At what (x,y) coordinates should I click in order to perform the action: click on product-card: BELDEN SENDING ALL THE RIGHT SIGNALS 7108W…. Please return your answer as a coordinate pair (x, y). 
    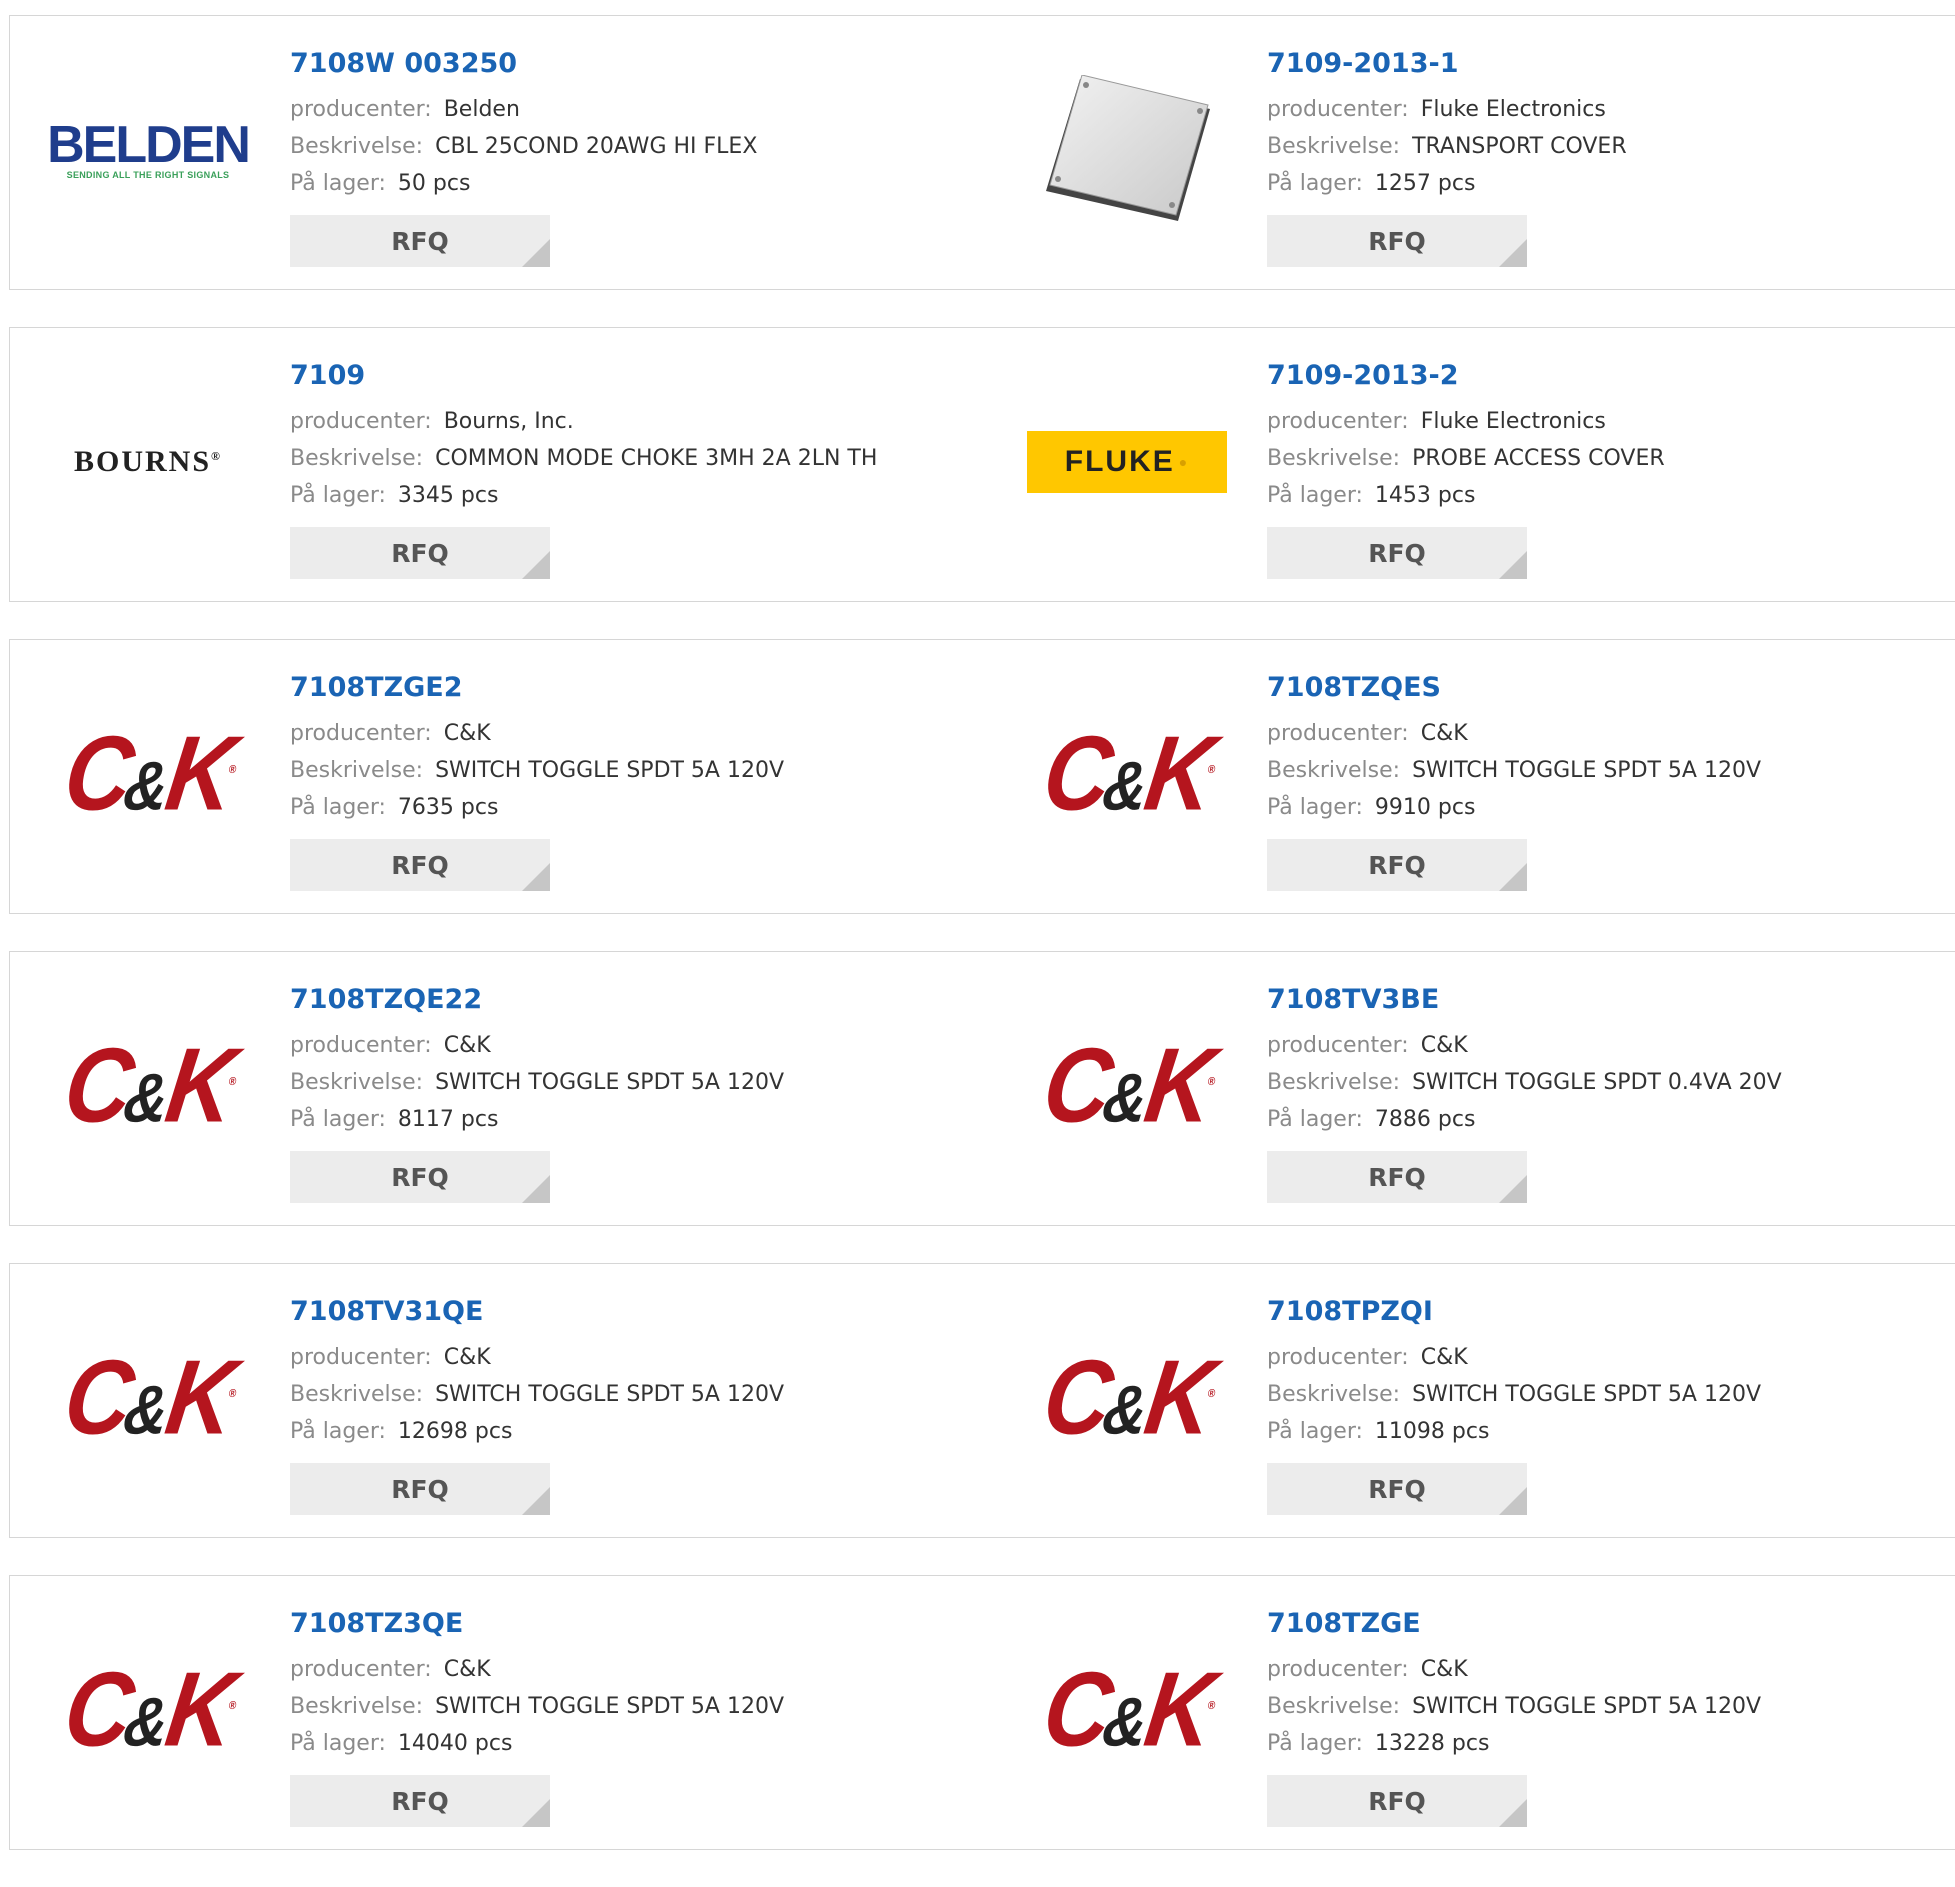
    Looking at the image, I should click on (498, 152).